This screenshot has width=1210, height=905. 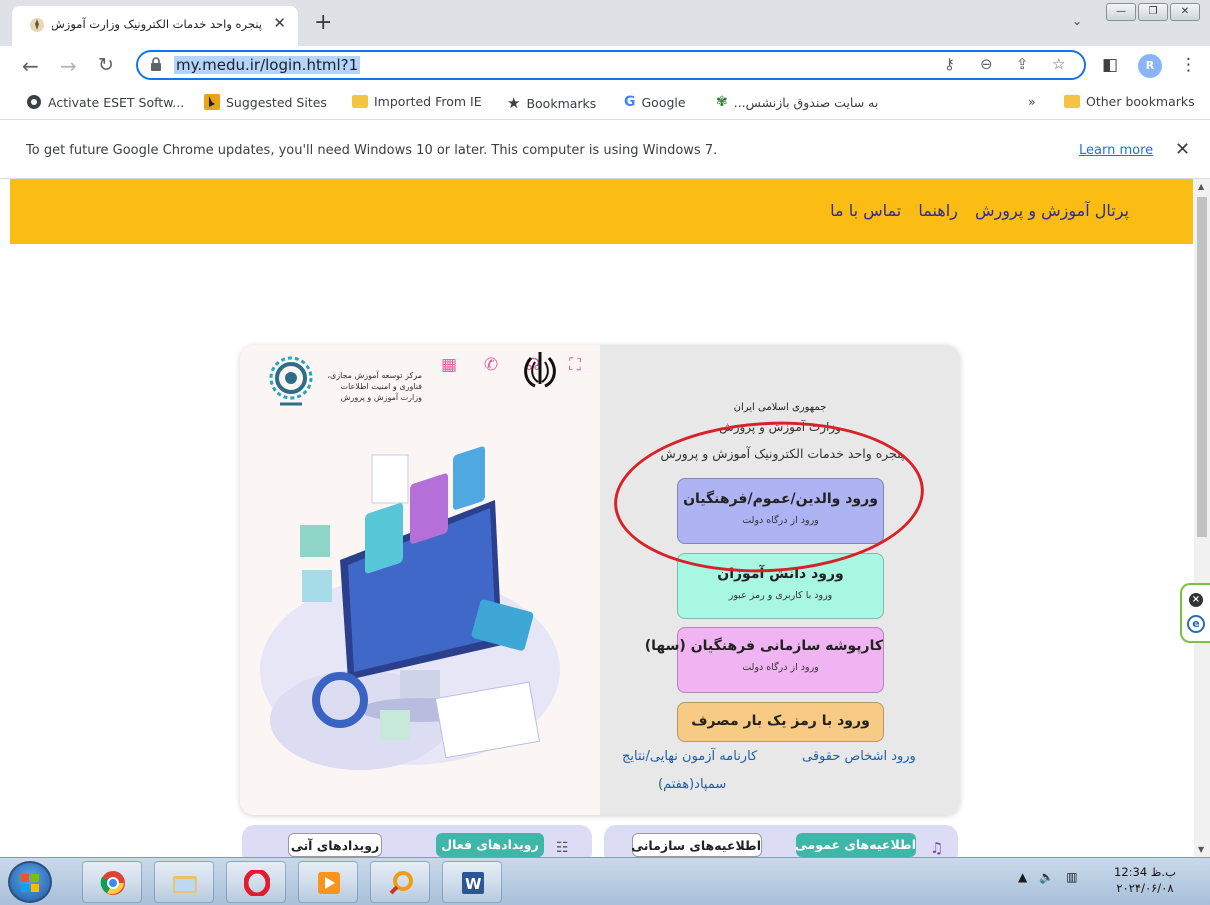 I want to click on lock-icon, so click(x=156, y=64).